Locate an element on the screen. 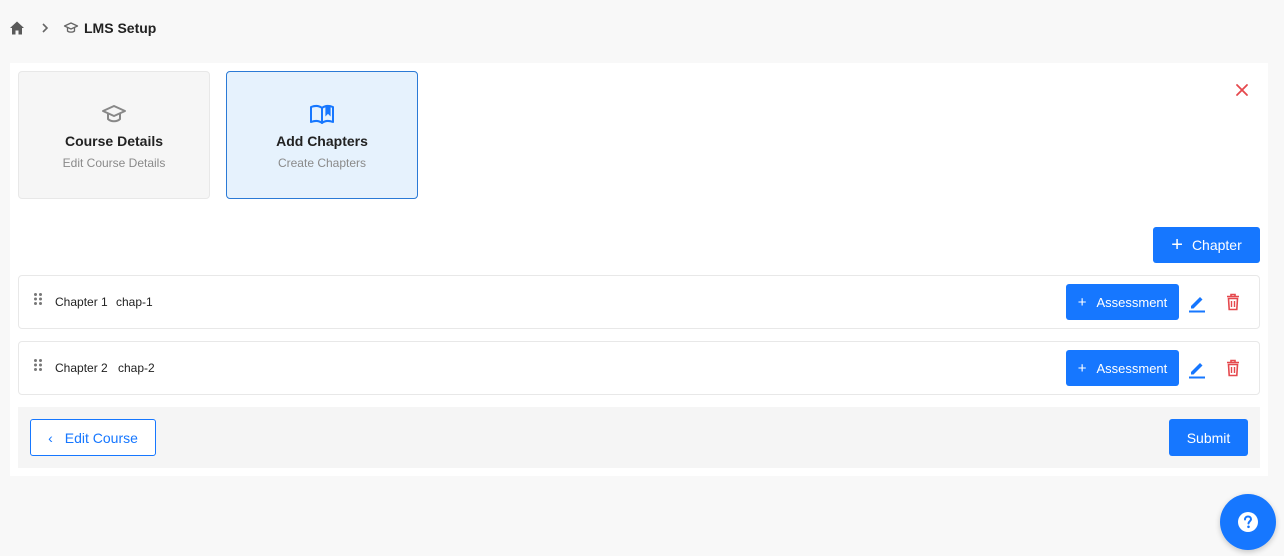 The width and height of the screenshot is (1284, 556). chapter-row: Chapter 1 chap-1 + Assessment is located at coordinates (639, 302).